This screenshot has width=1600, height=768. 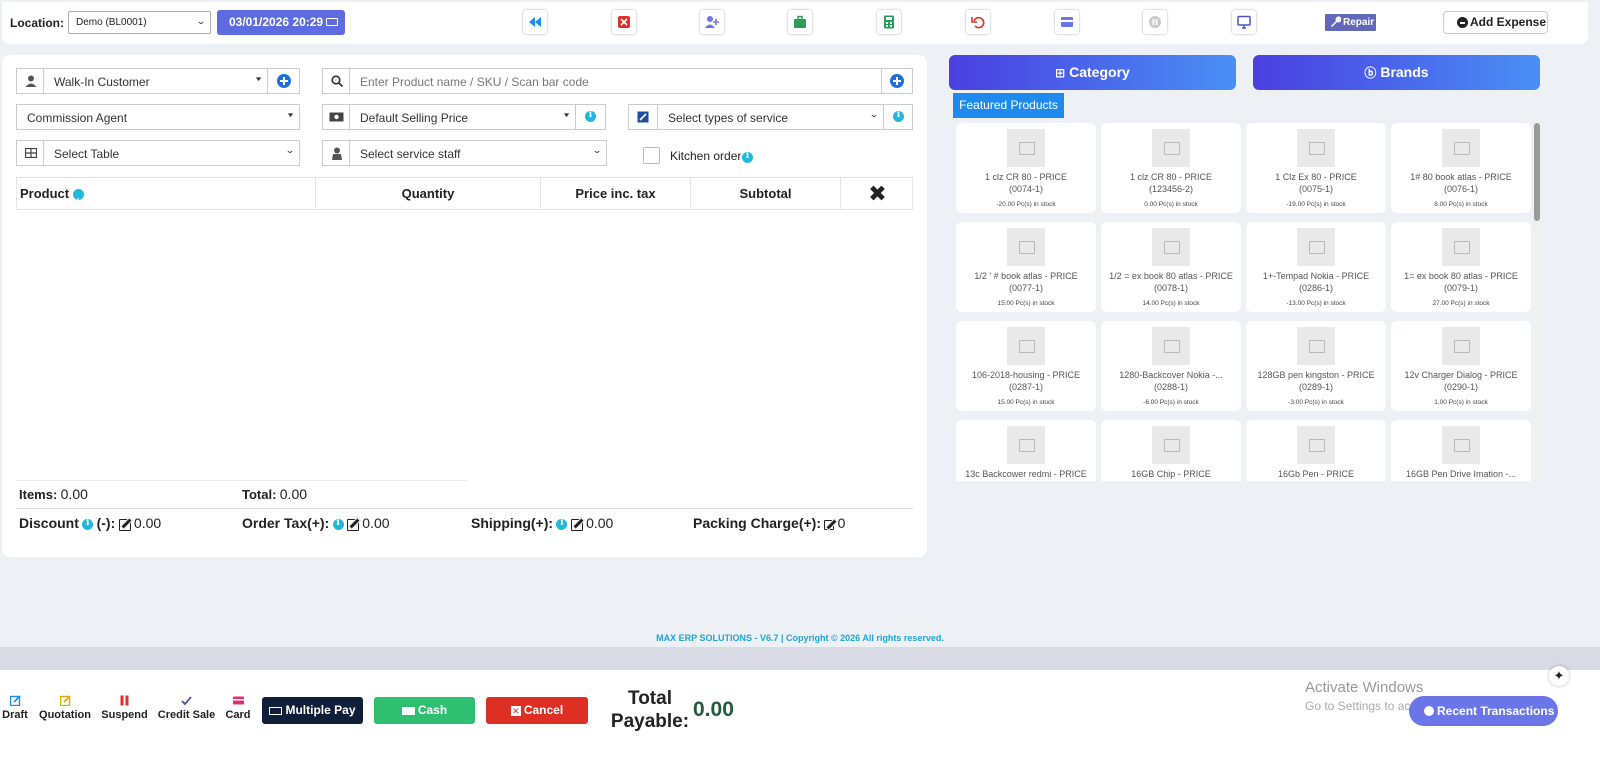 What do you see at coordinates (1244, 22) in the screenshot?
I see `customer-display-button` at bounding box center [1244, 22].